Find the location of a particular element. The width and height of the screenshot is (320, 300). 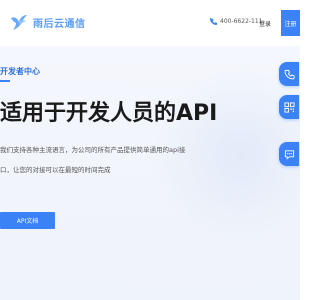

api-docs-button: API文档 is located at coordinates (27, 220).